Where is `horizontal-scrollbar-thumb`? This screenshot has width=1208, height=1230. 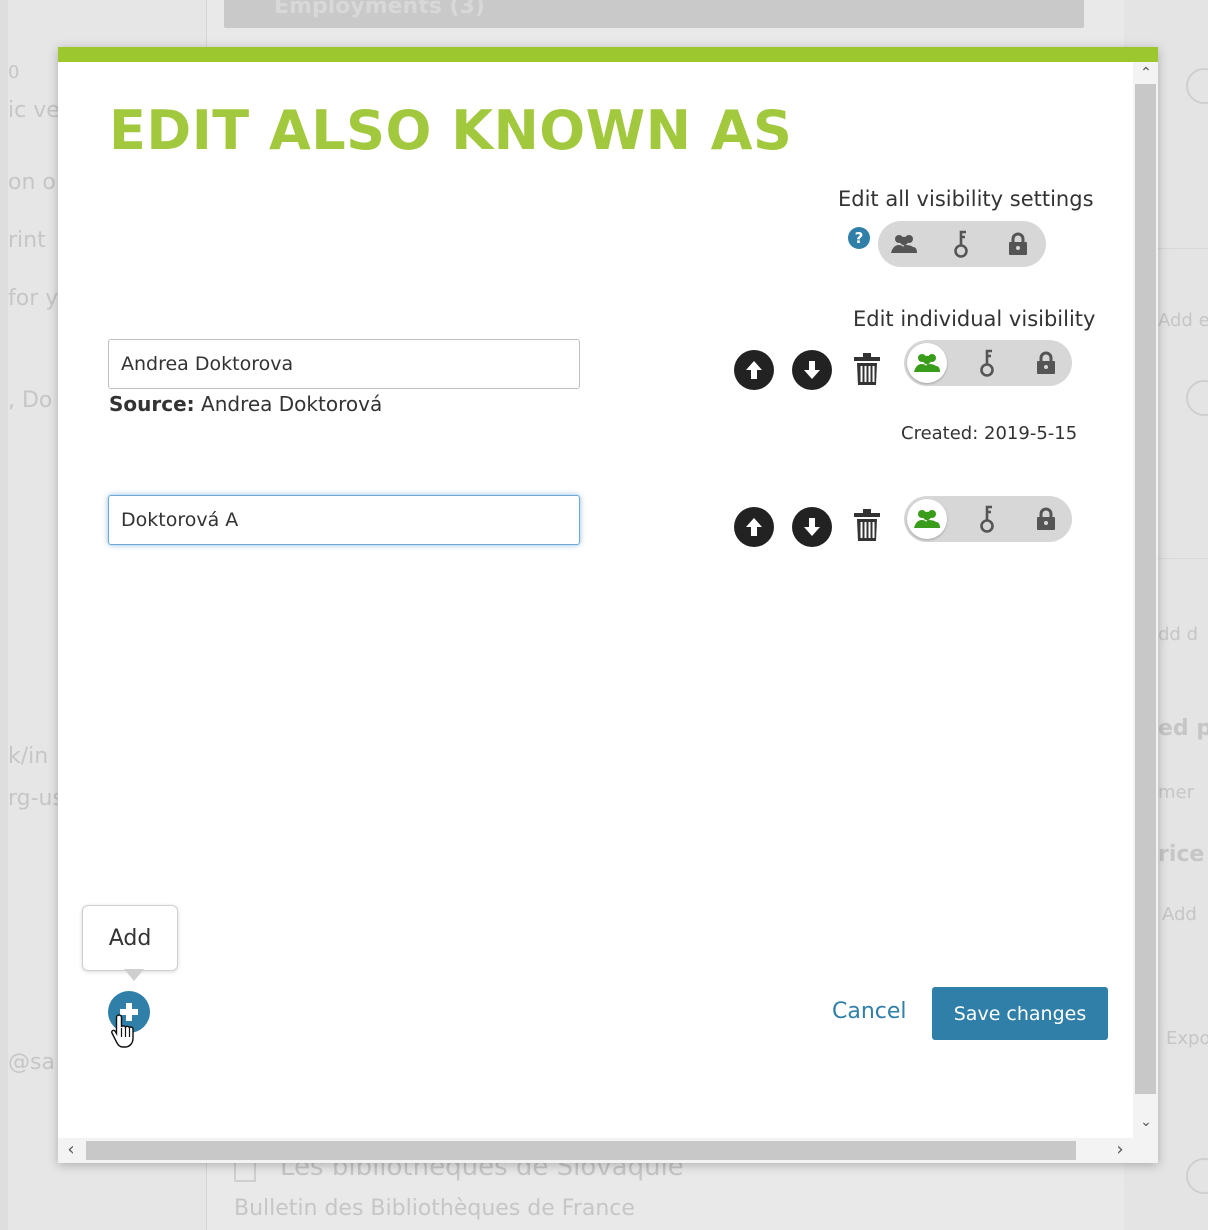
horizontal-scrollbar-thumb is located at coordinates (581, 1150).